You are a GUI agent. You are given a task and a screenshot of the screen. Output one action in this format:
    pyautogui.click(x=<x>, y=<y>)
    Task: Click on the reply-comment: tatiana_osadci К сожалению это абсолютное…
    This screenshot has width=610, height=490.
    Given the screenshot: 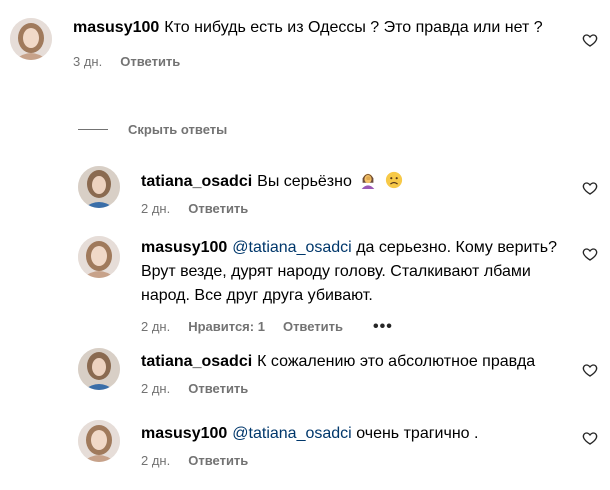 What is the action you would take?
    pyautogui.click(x=305, y=374)
    